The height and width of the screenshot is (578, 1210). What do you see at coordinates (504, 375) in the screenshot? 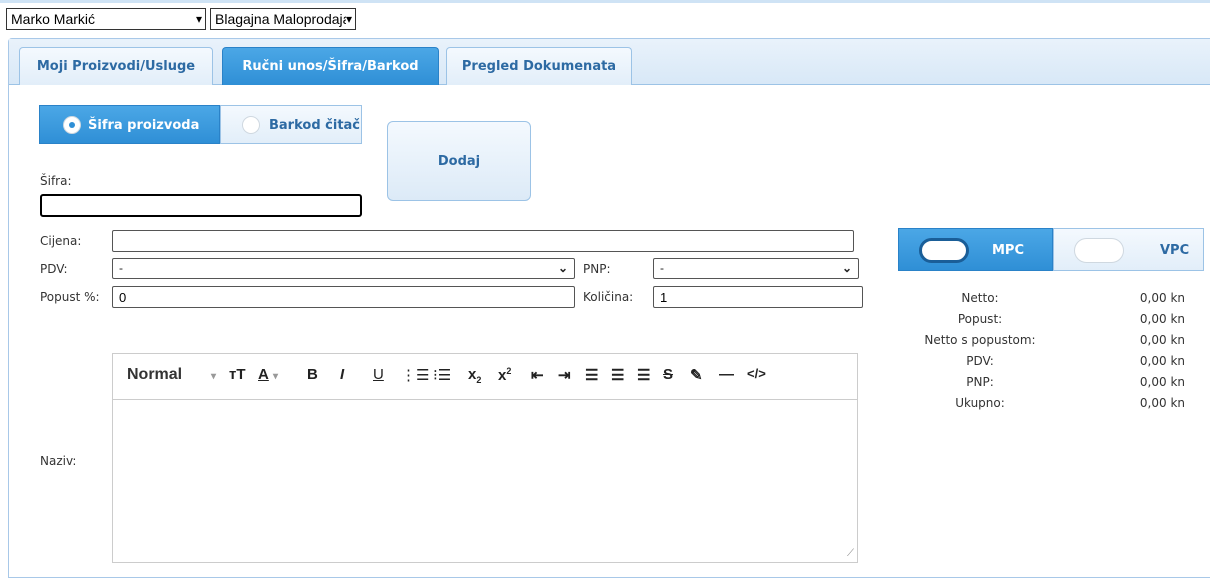
I see `superscript-icon: x2` at bounding box center [504, 375].